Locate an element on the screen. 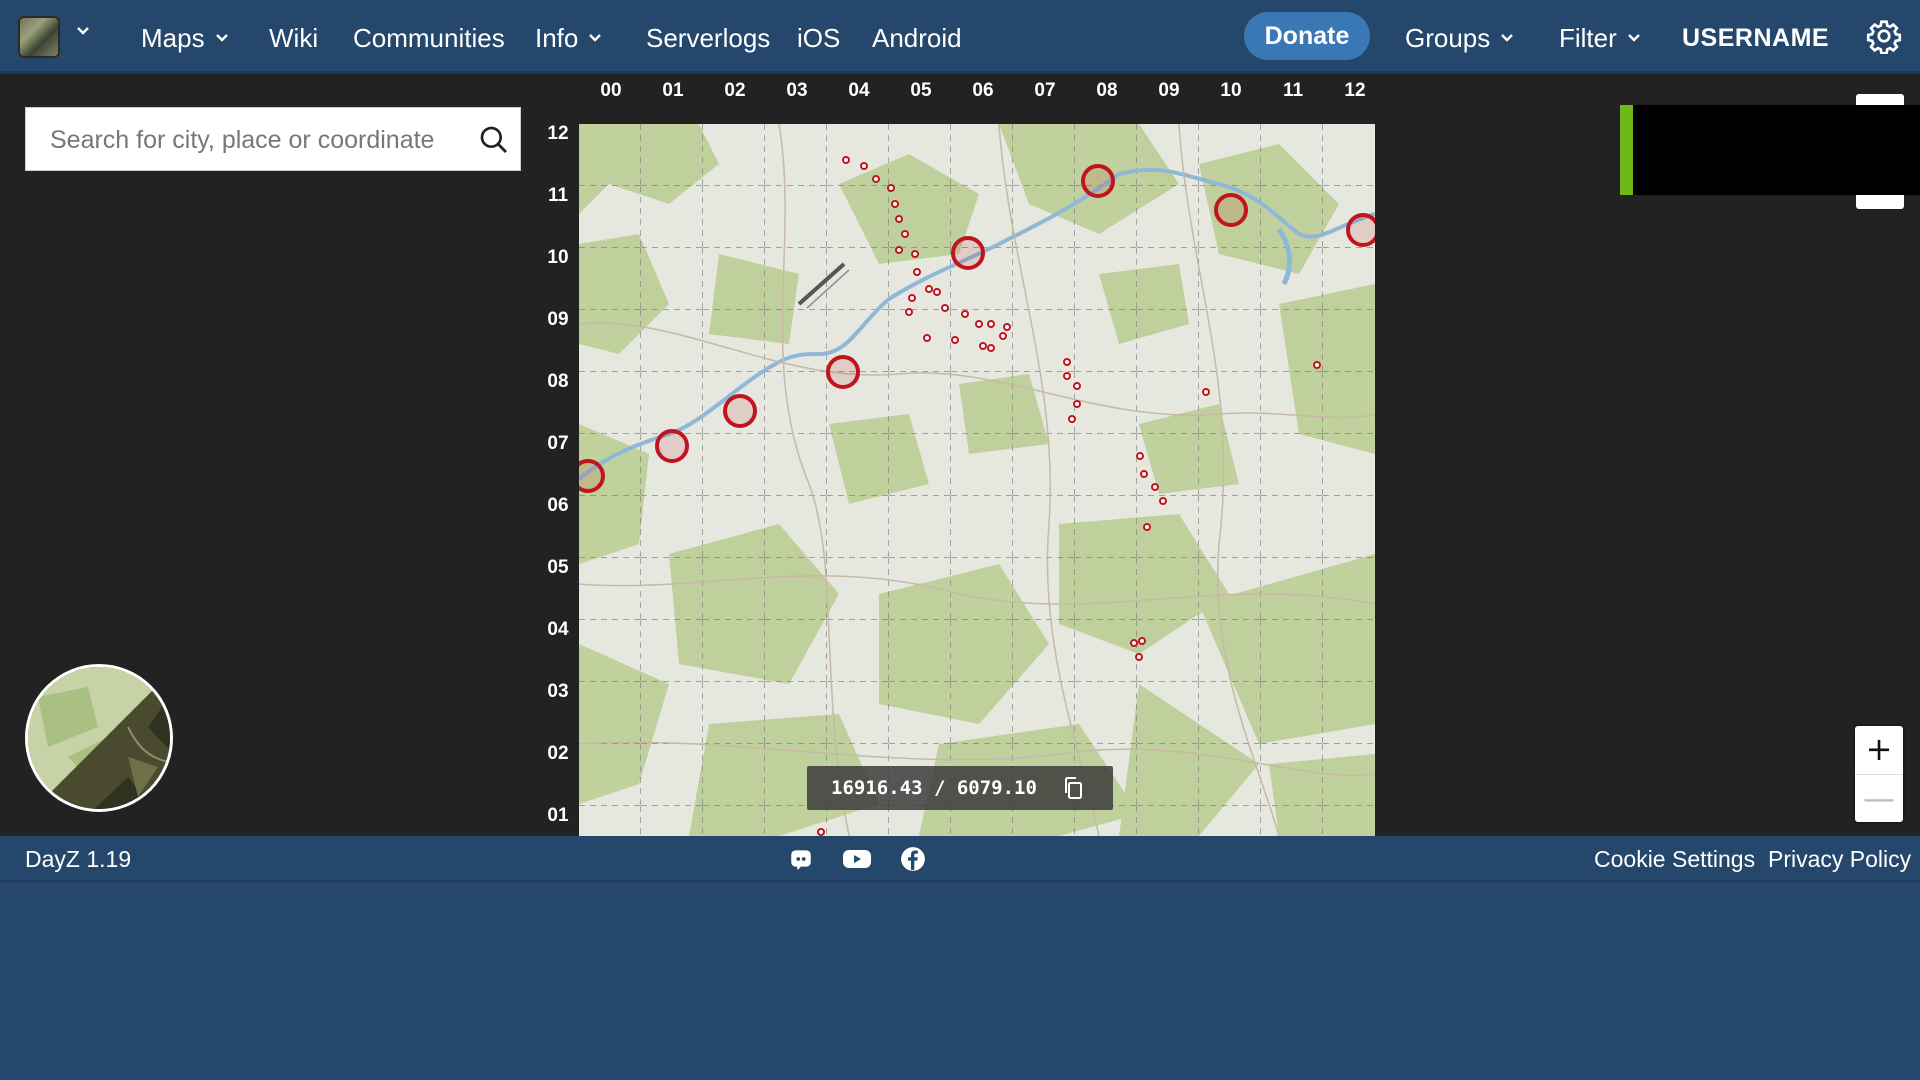  discord-icon is located at coordinates (801, 859).